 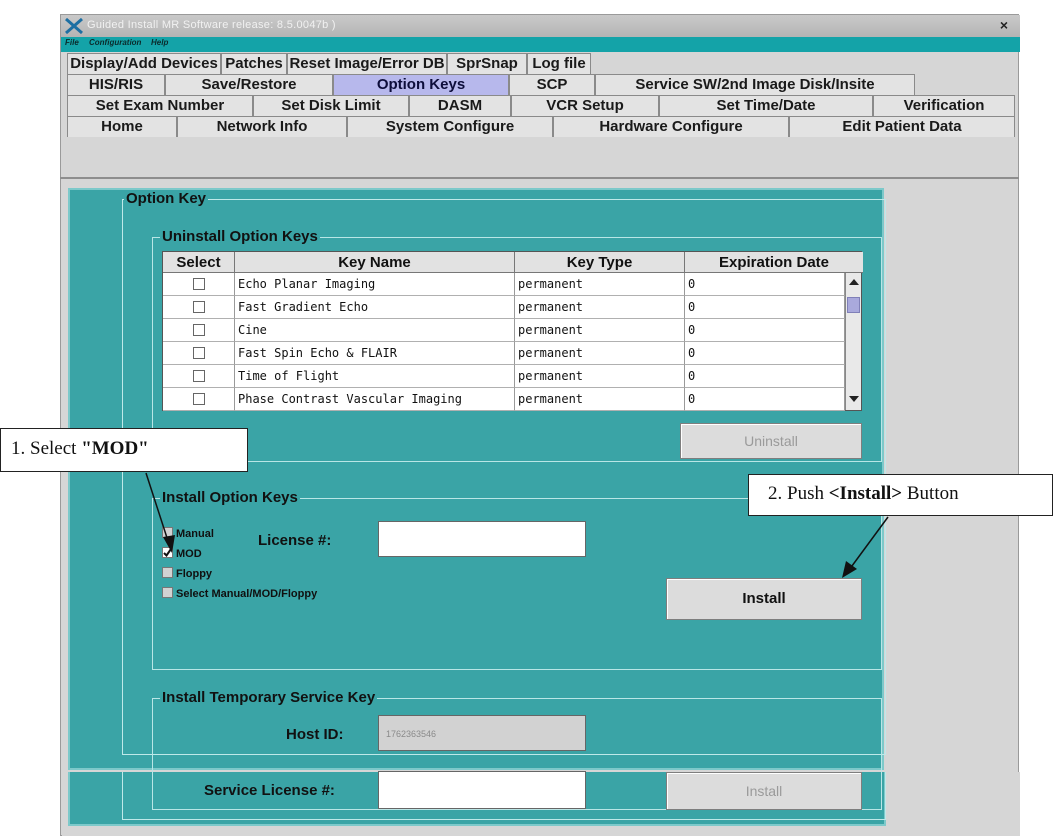 What do you see at coordinates (944, 105) in the screenshot?
I see `tab-verification: Verification` at bounding box center [944, 105].